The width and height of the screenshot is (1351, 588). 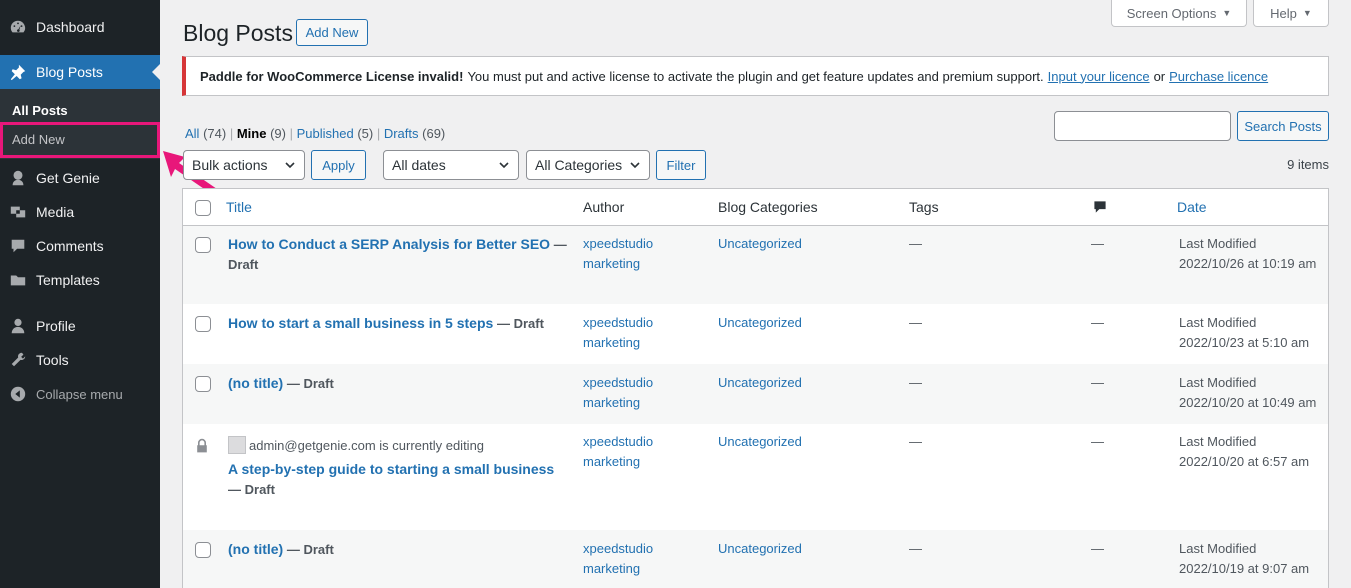 I want to click on dashboard-icon, so click(x=18, y=27).